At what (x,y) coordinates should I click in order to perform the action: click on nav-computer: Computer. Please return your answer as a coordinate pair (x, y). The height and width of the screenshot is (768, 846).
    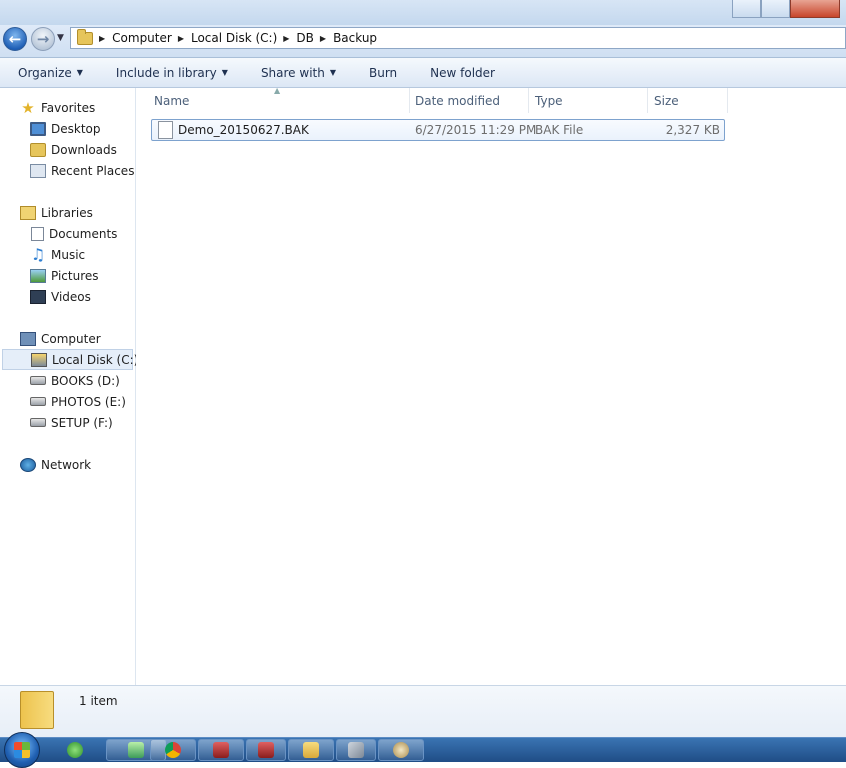
    Looking at the image, I should click on (77, 338).